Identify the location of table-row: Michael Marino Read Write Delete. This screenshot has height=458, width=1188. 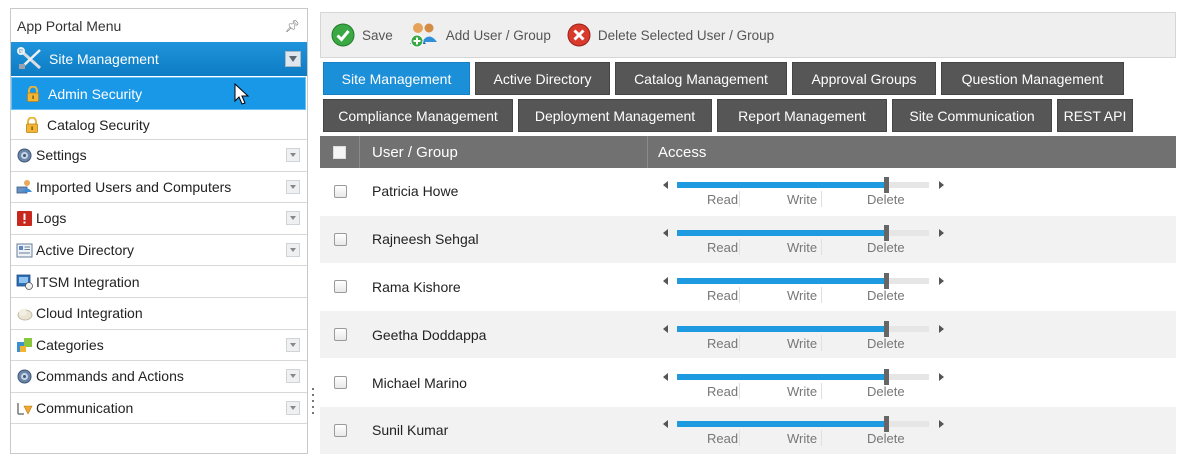
(748, 383).